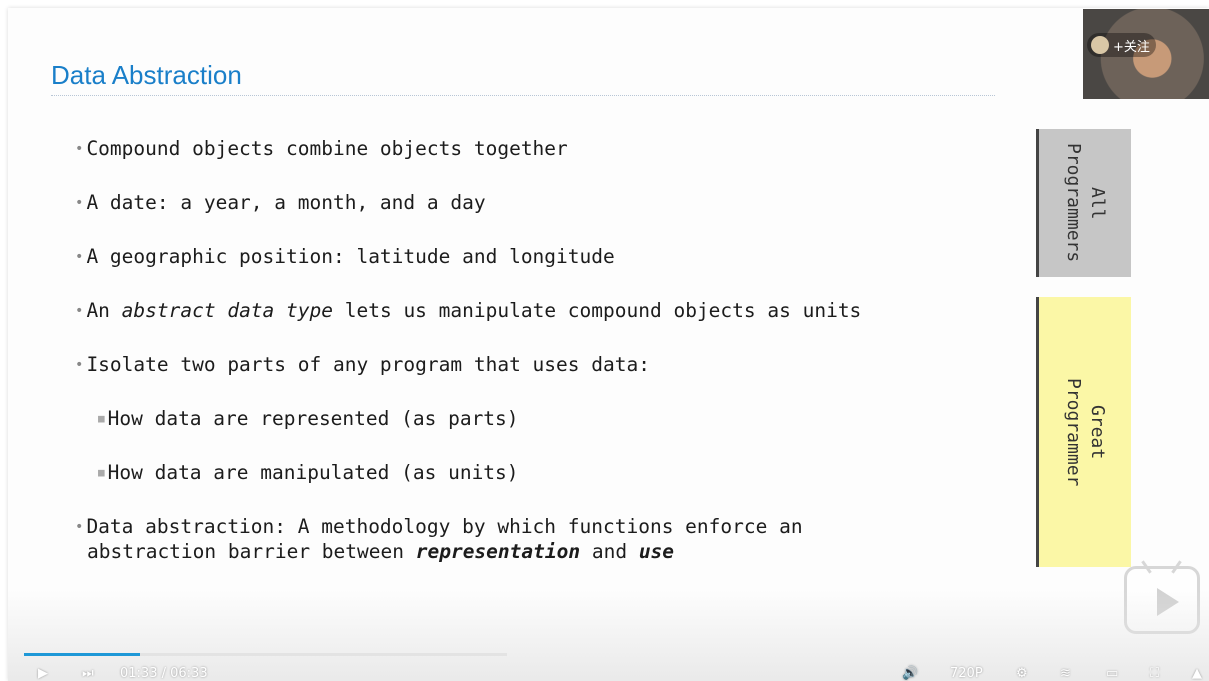  Describe the element at coordinates (82, 654) in the screenshot. I see `progress-fill` at that location.